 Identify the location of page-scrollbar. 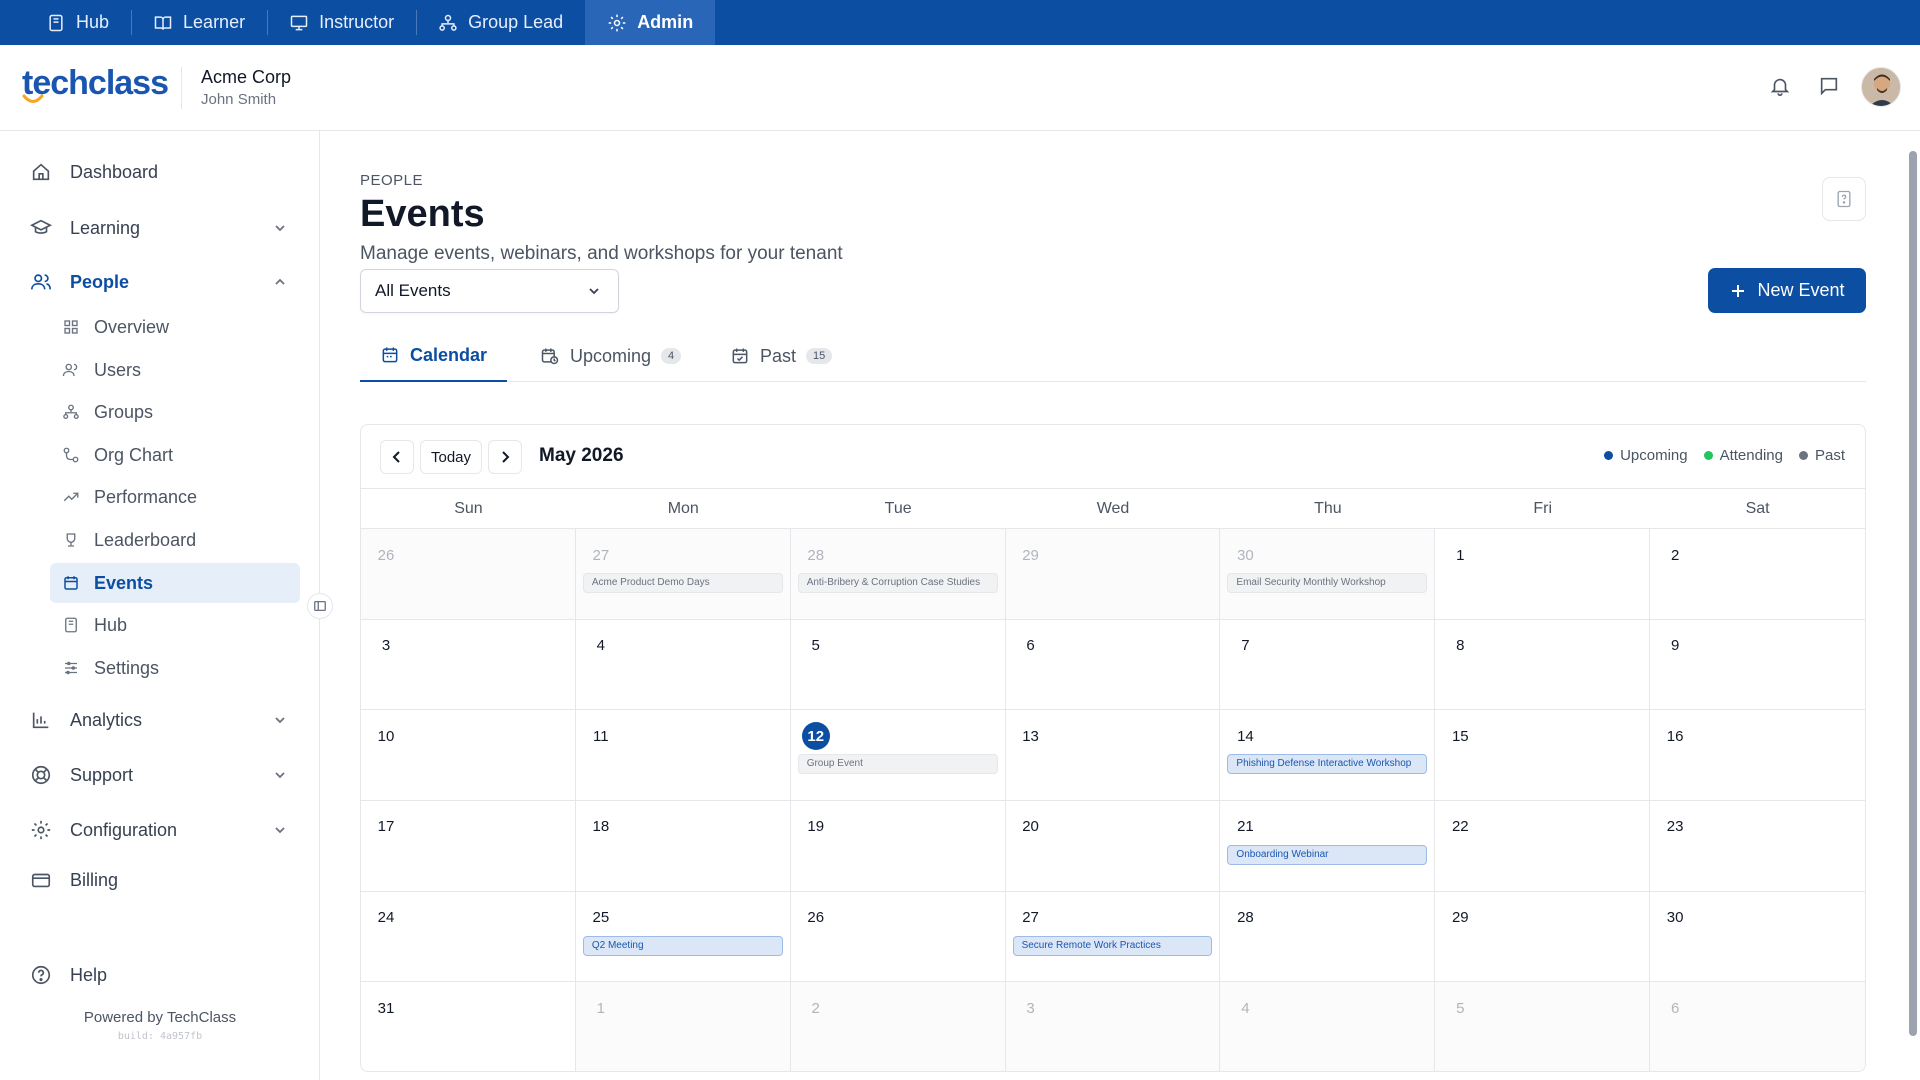
(1913, 605).